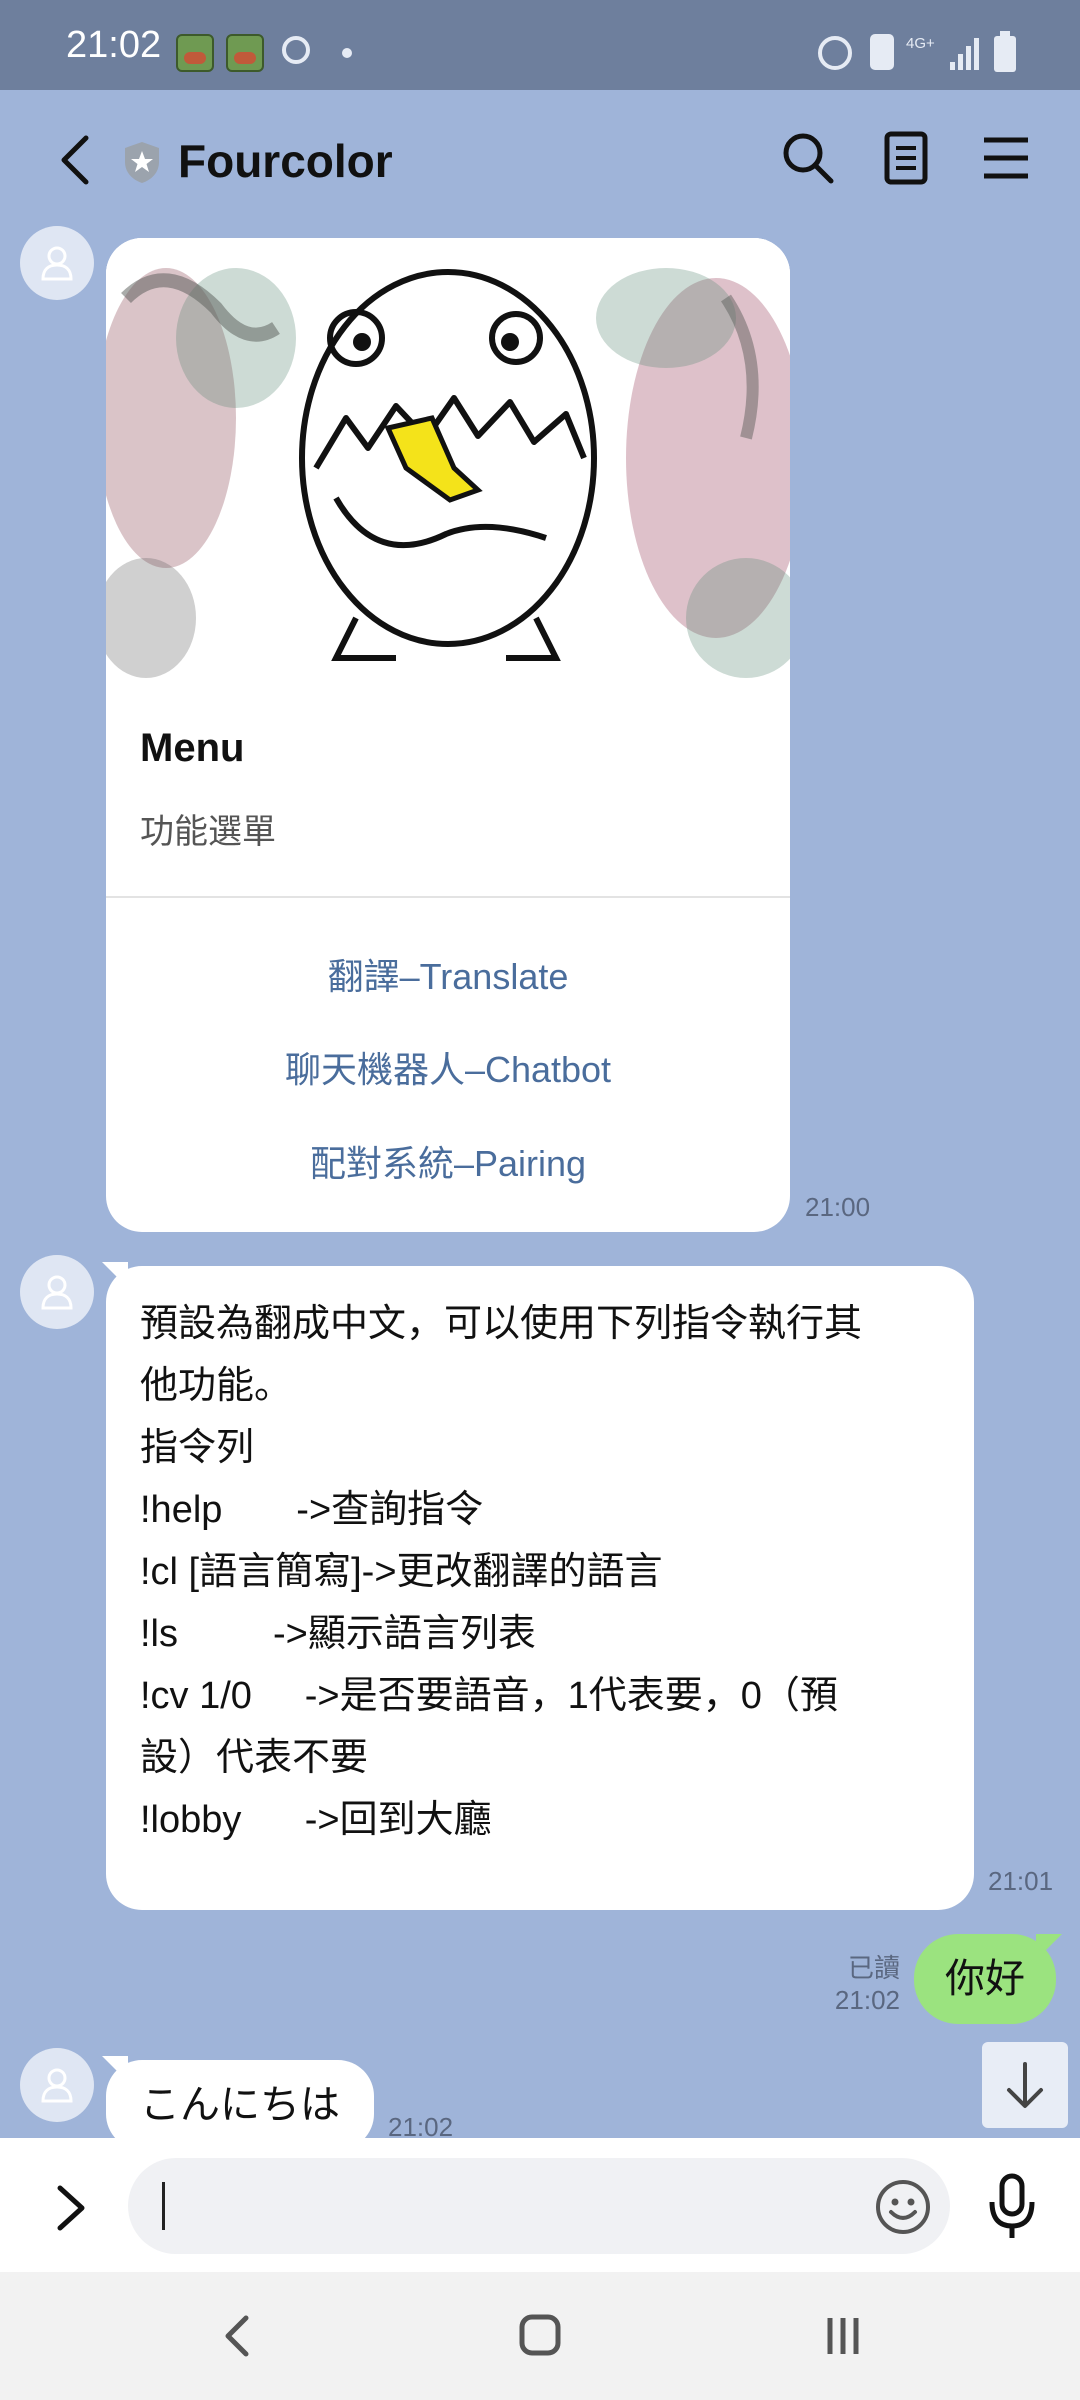 This screenshot has width=1080, height=2400. I want to click on nav-recents-button, so click(843, 2336).